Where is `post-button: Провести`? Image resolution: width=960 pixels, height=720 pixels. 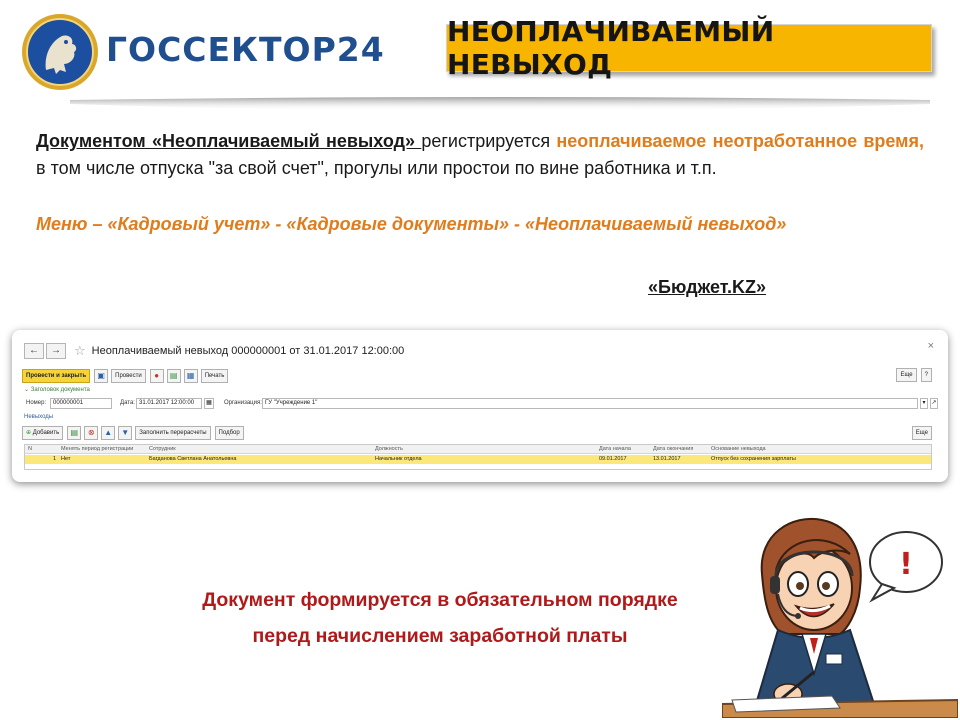
post-button: Провести is located at coordinates (128, 376).